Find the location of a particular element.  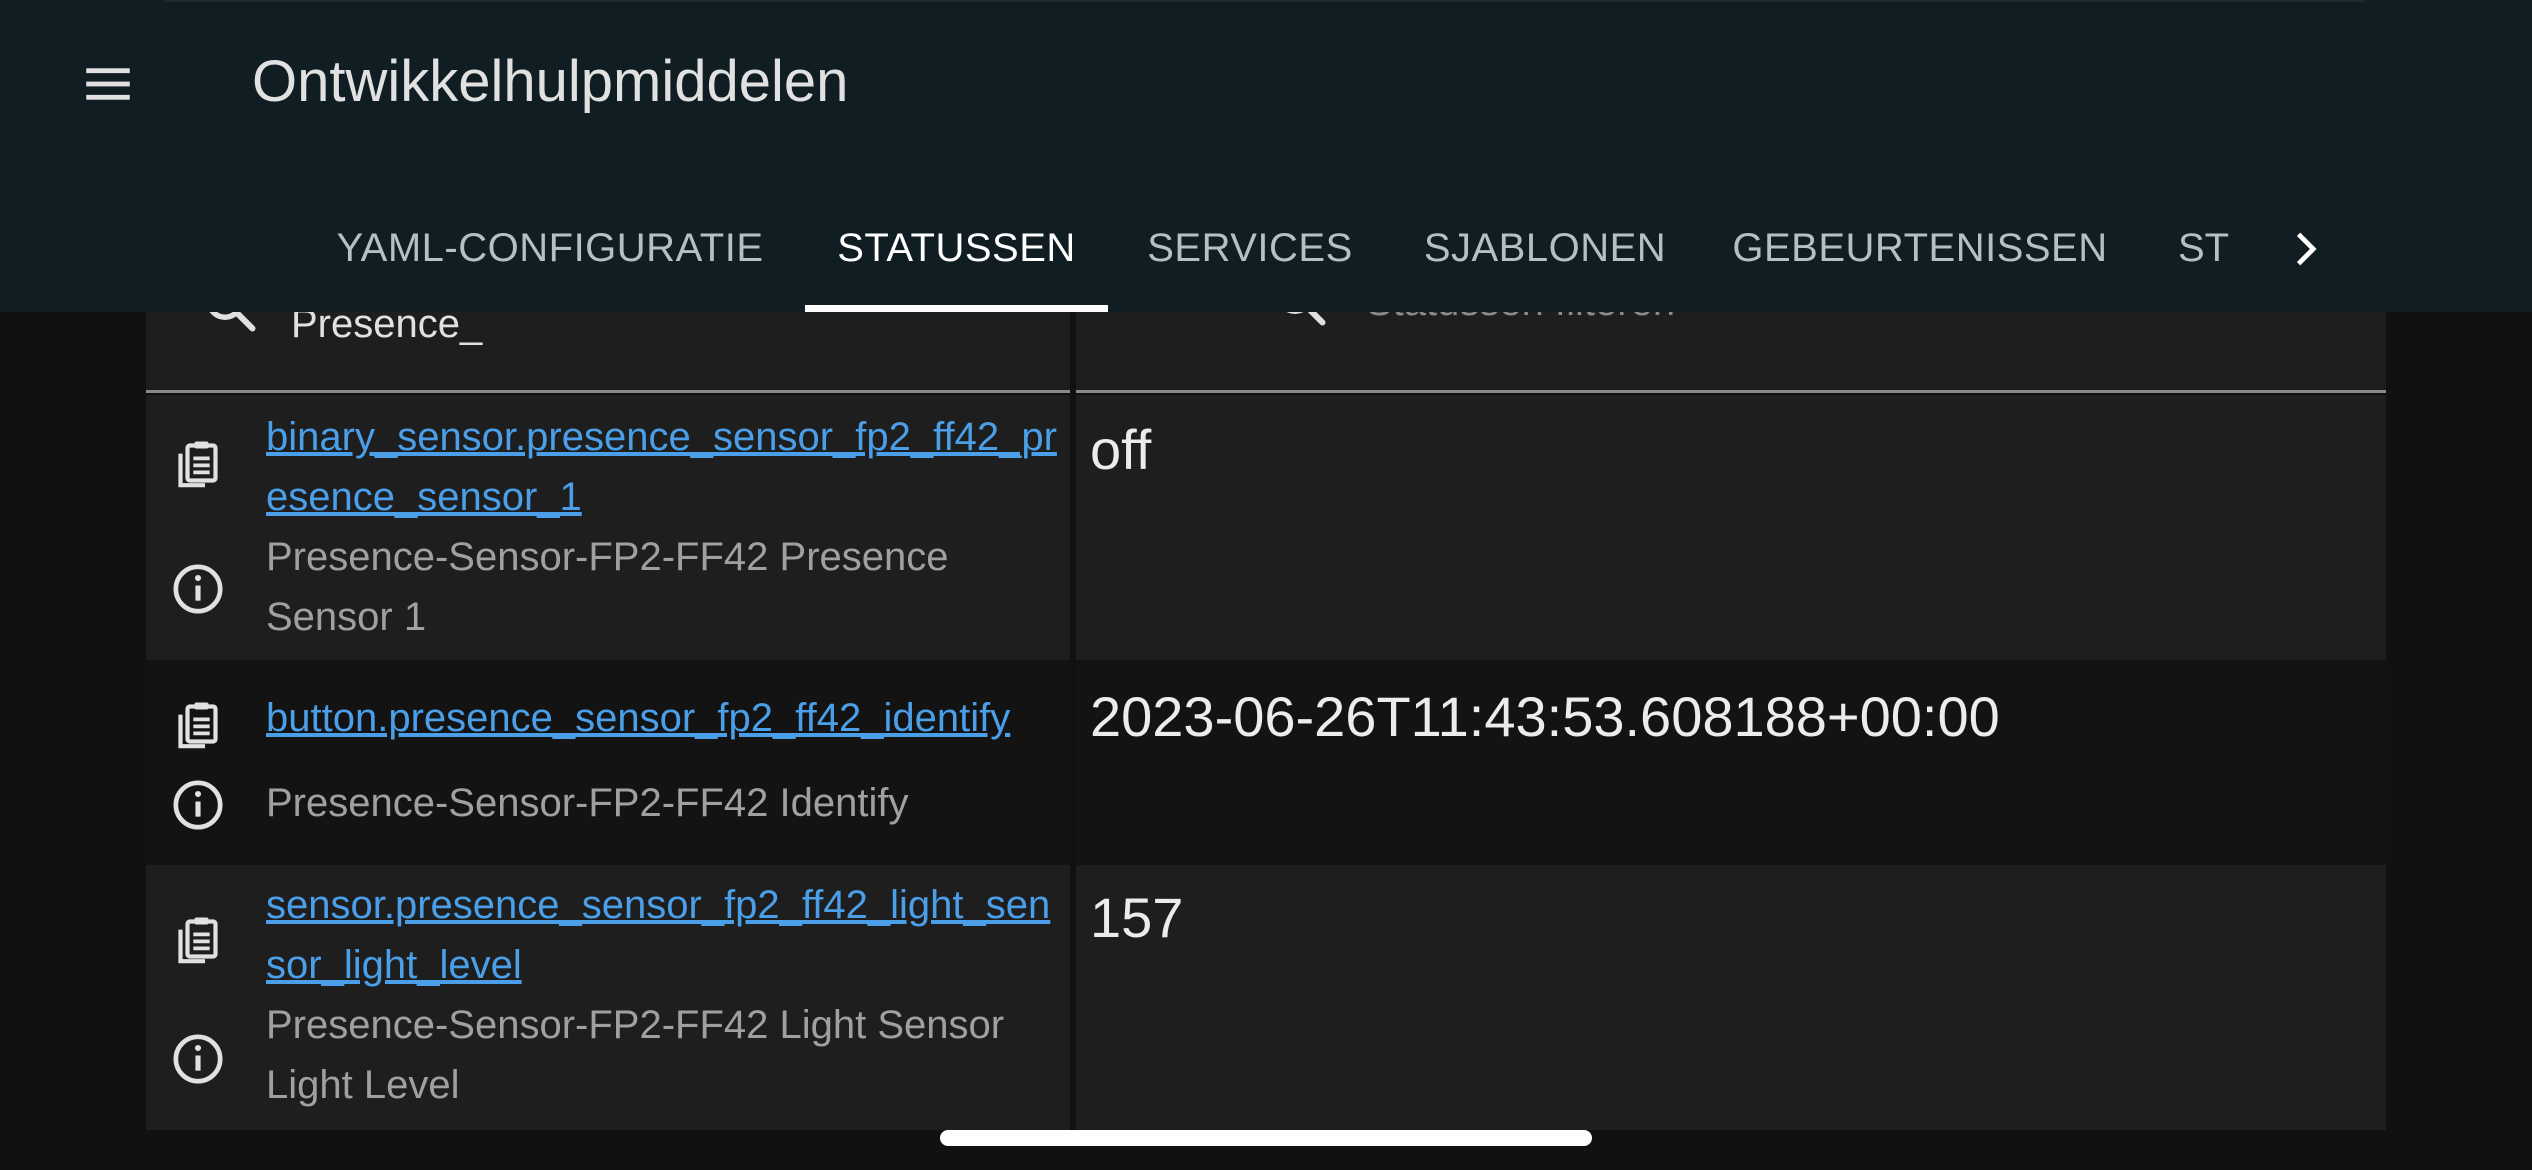

entity-id-link: button.presence_sensor_fp2_ff42_identify is located at coordinates (666, 718).